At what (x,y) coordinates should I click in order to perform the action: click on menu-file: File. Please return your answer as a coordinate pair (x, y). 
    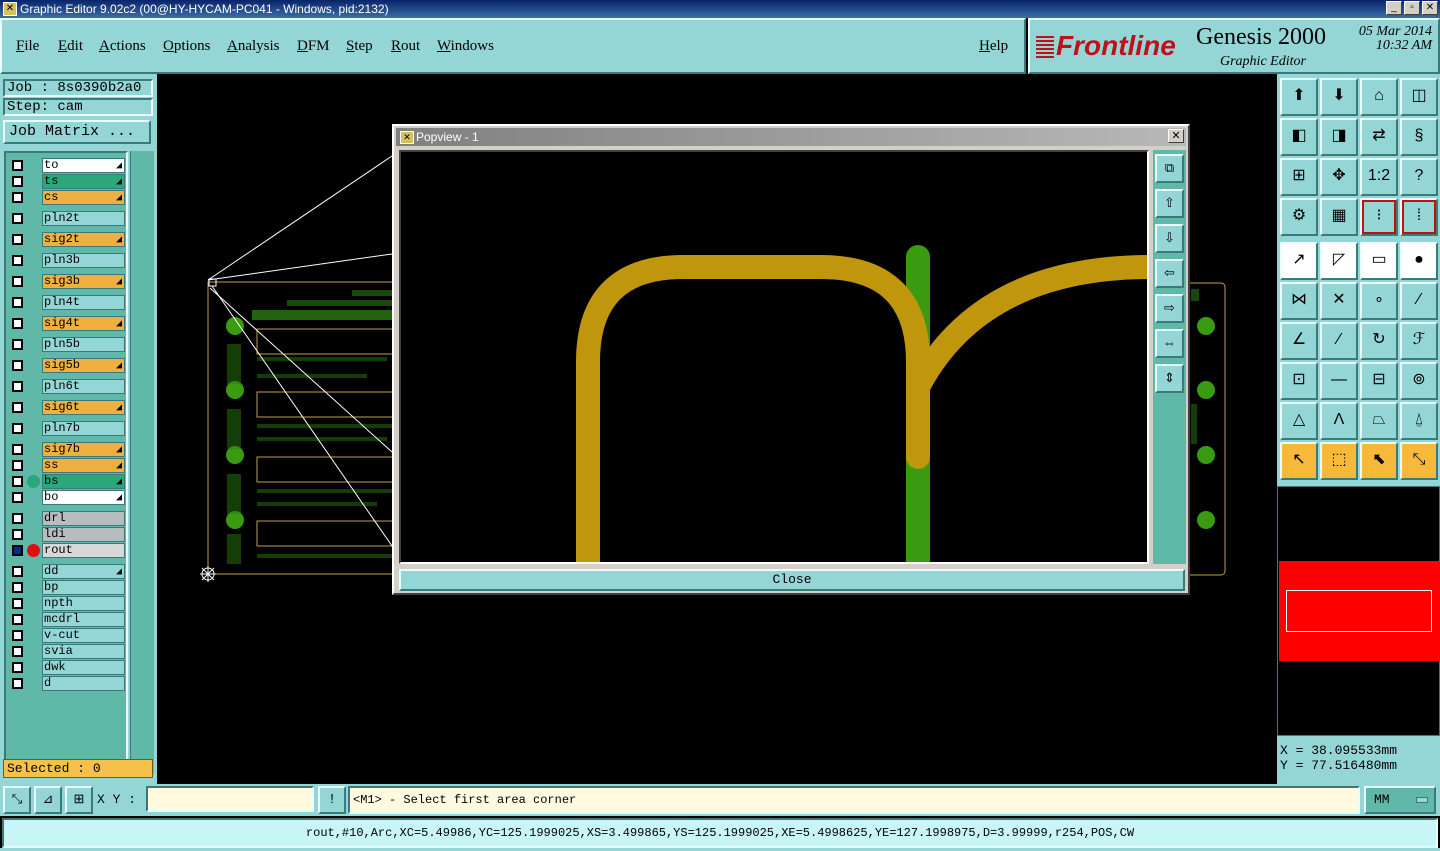
    Looking at the image, I should click on (27, 46).